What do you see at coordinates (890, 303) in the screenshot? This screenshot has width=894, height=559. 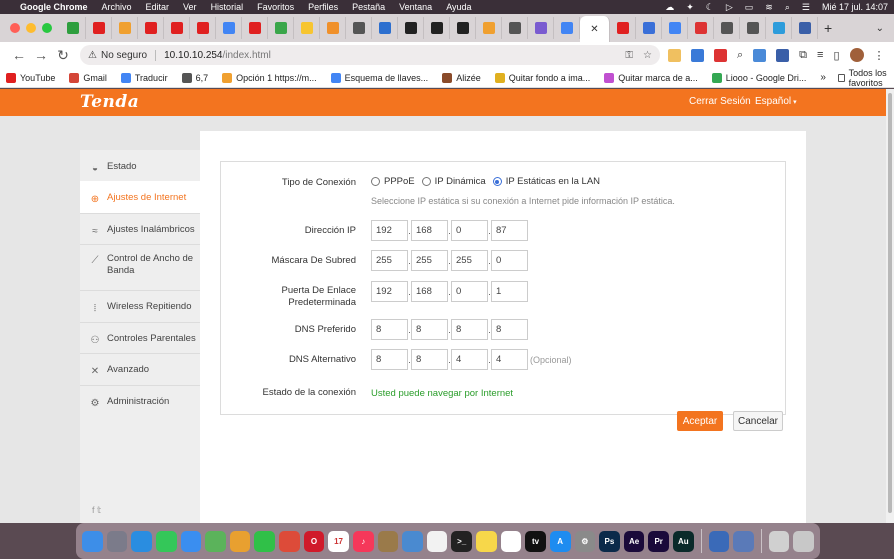 I see `scrollbar-thumb` at bounding box center [890, 303].